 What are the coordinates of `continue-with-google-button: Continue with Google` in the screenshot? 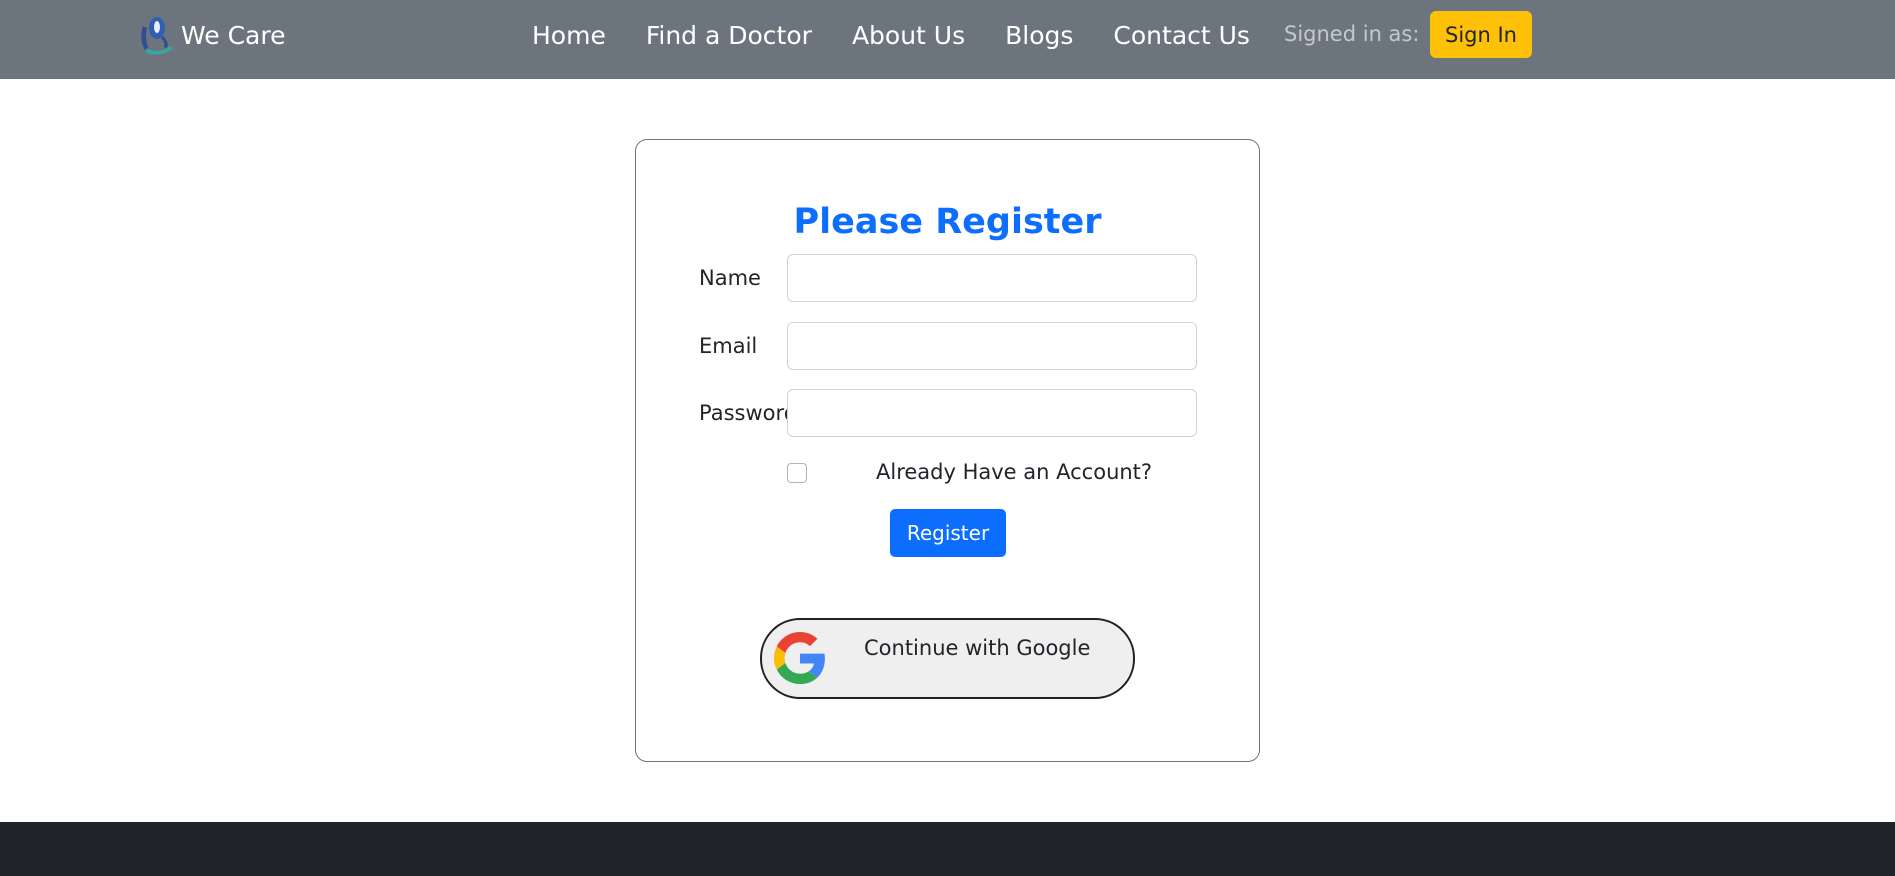 It's located at (947, 658).